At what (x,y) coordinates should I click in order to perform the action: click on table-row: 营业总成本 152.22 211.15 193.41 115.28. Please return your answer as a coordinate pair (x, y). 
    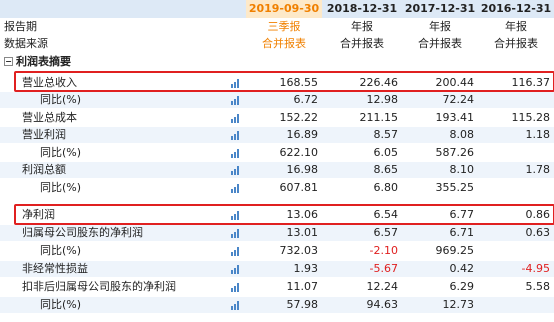
    Looking at the image, I should click on (277, 118).